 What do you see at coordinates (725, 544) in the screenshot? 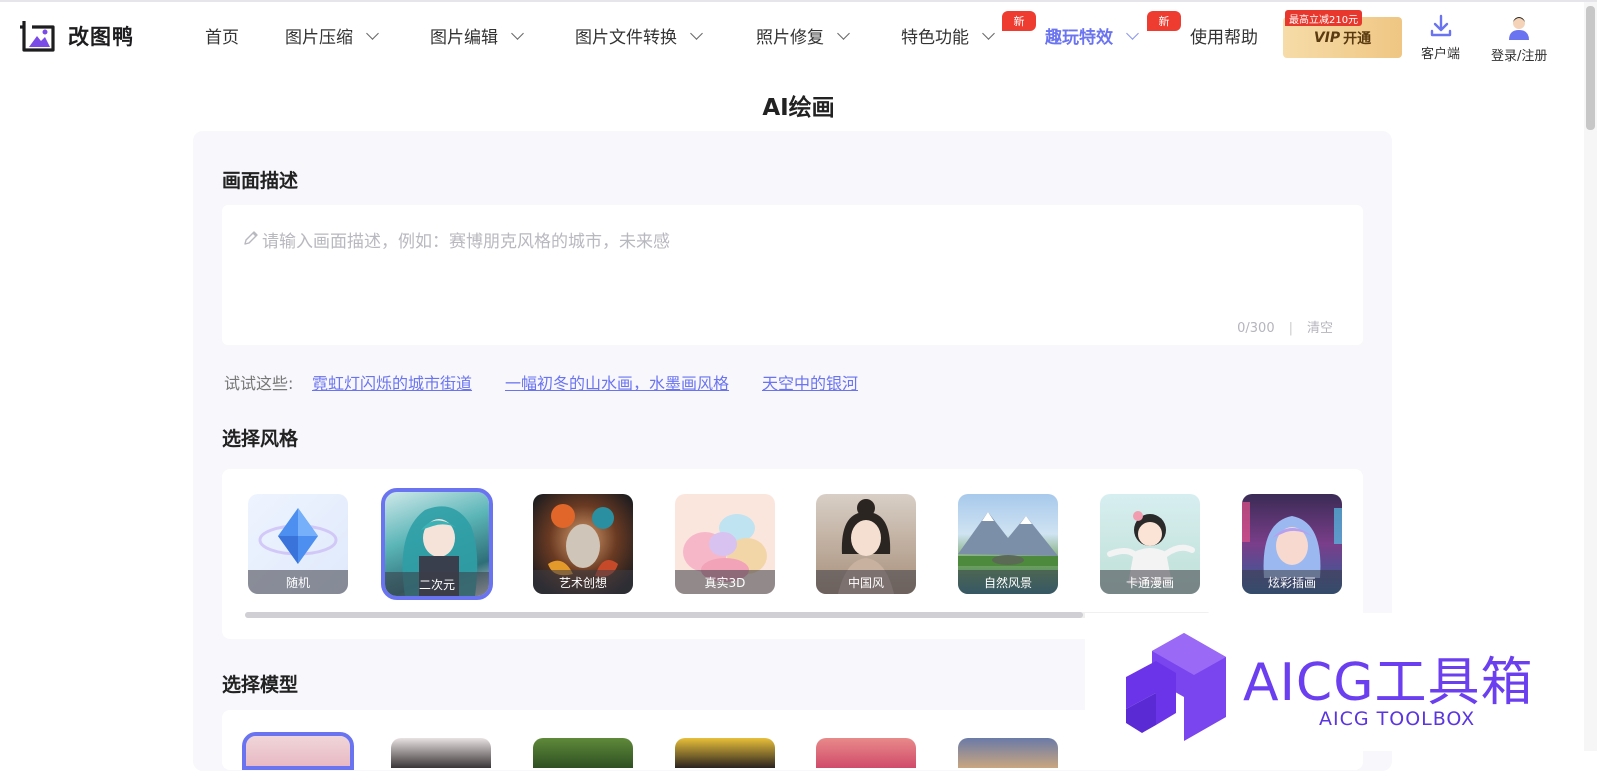
I see `style-card-3d: 真实3D` at bounding box center [725, 544].